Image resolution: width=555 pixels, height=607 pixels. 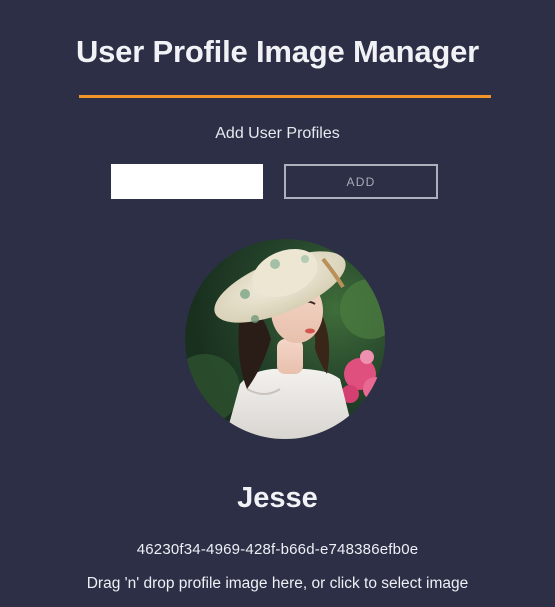 I want to click on profile-avatar, so click(x=285, y=339).